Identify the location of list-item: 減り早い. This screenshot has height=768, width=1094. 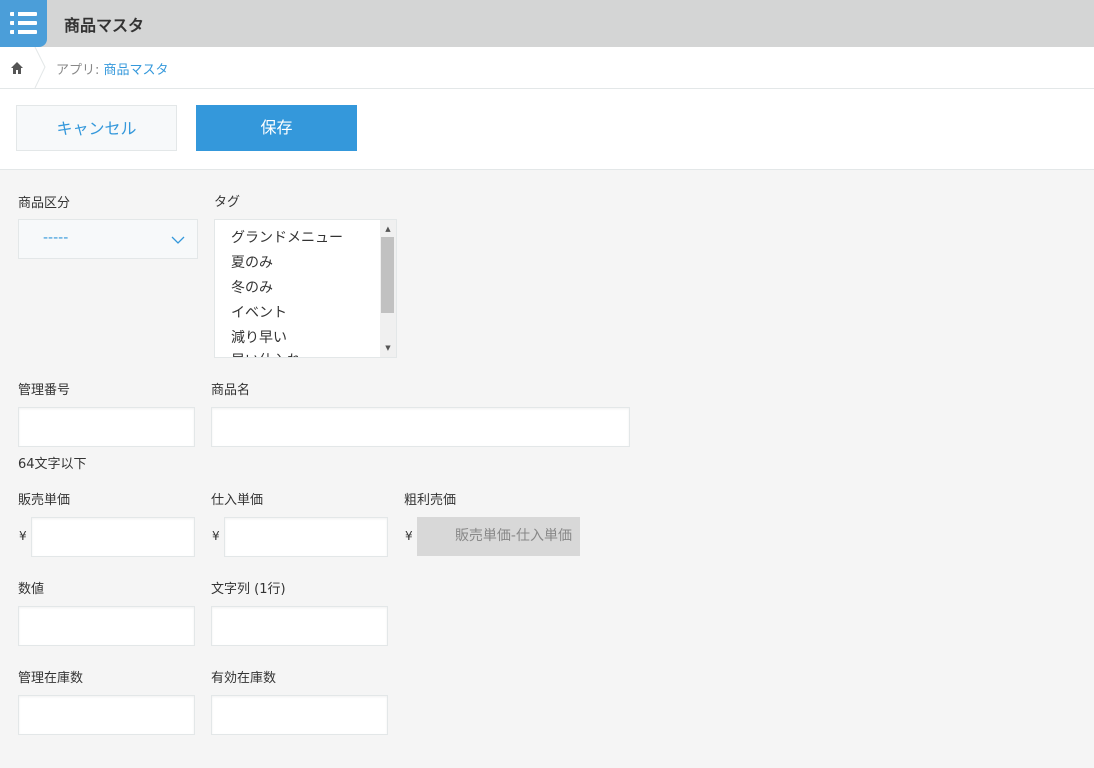
(259, 337).